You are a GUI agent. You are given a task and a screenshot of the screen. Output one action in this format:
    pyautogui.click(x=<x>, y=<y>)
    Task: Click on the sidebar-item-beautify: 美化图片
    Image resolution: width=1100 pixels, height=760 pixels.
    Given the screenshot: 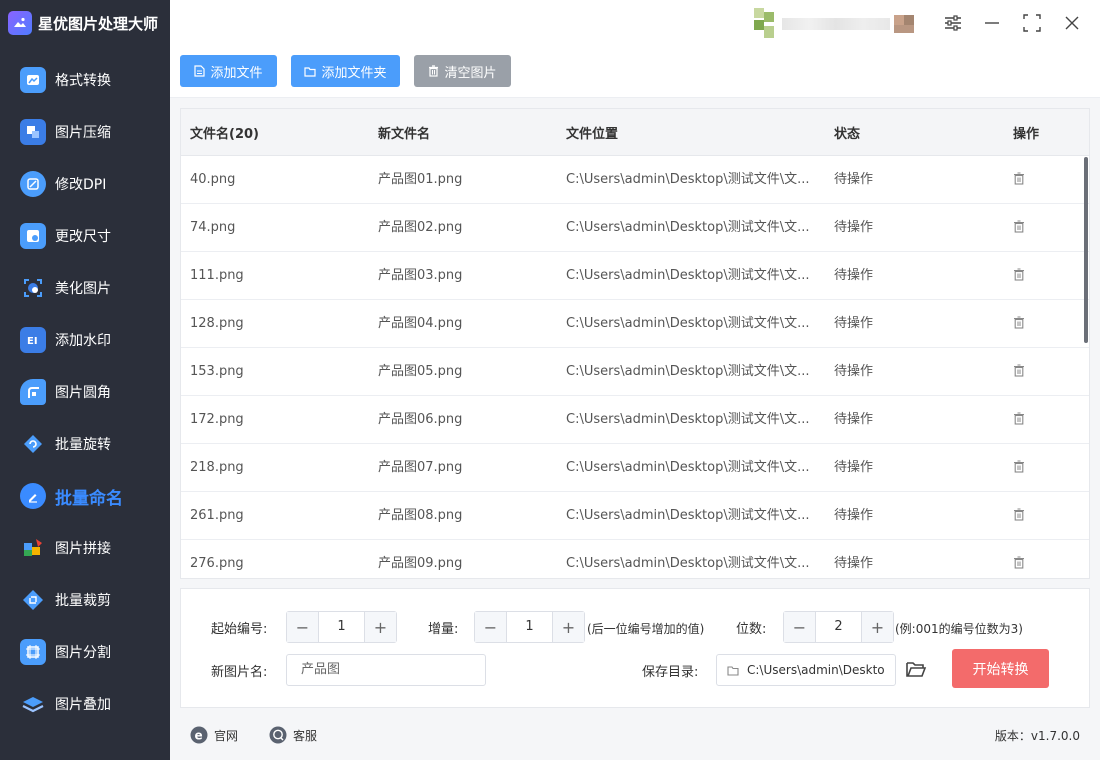 What is the action you would take?
    pyautogui.click(x=85, y=288)
    